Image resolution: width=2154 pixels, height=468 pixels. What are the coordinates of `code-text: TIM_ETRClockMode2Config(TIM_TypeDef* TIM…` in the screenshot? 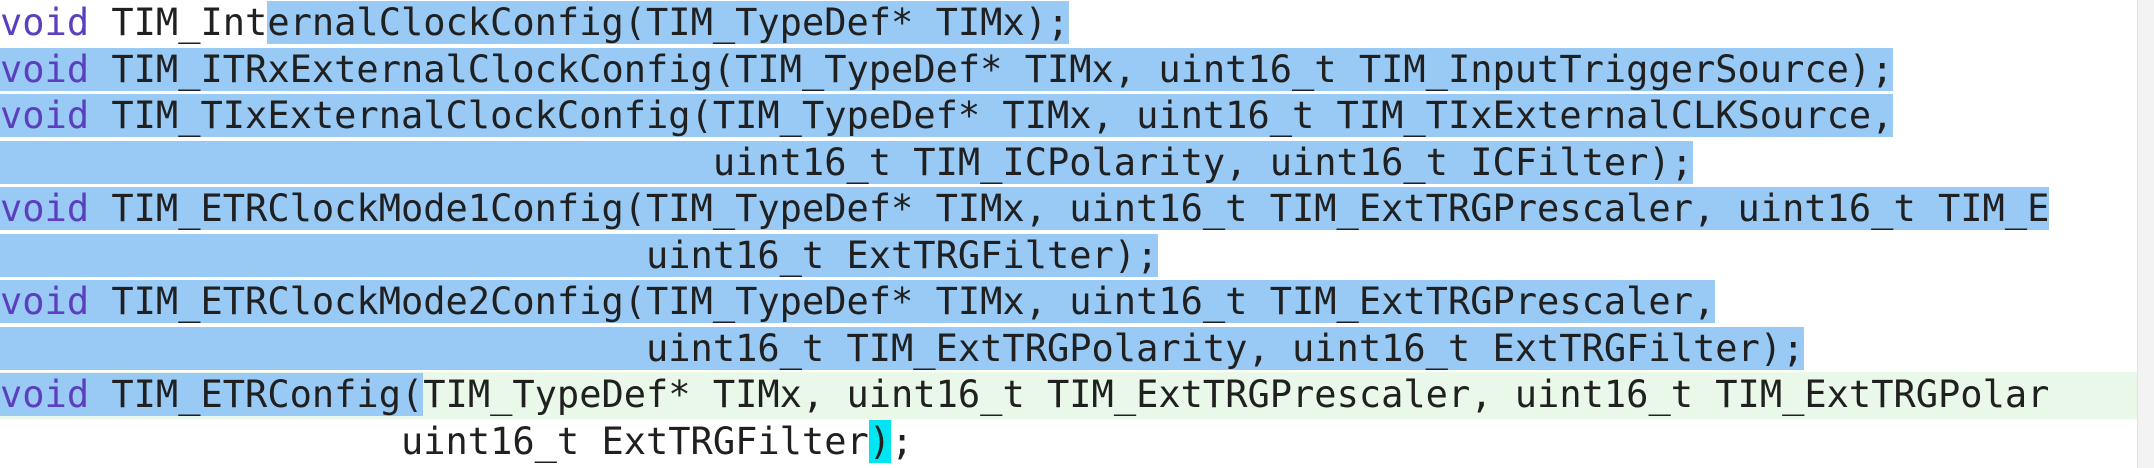 It's located at (902, 301).